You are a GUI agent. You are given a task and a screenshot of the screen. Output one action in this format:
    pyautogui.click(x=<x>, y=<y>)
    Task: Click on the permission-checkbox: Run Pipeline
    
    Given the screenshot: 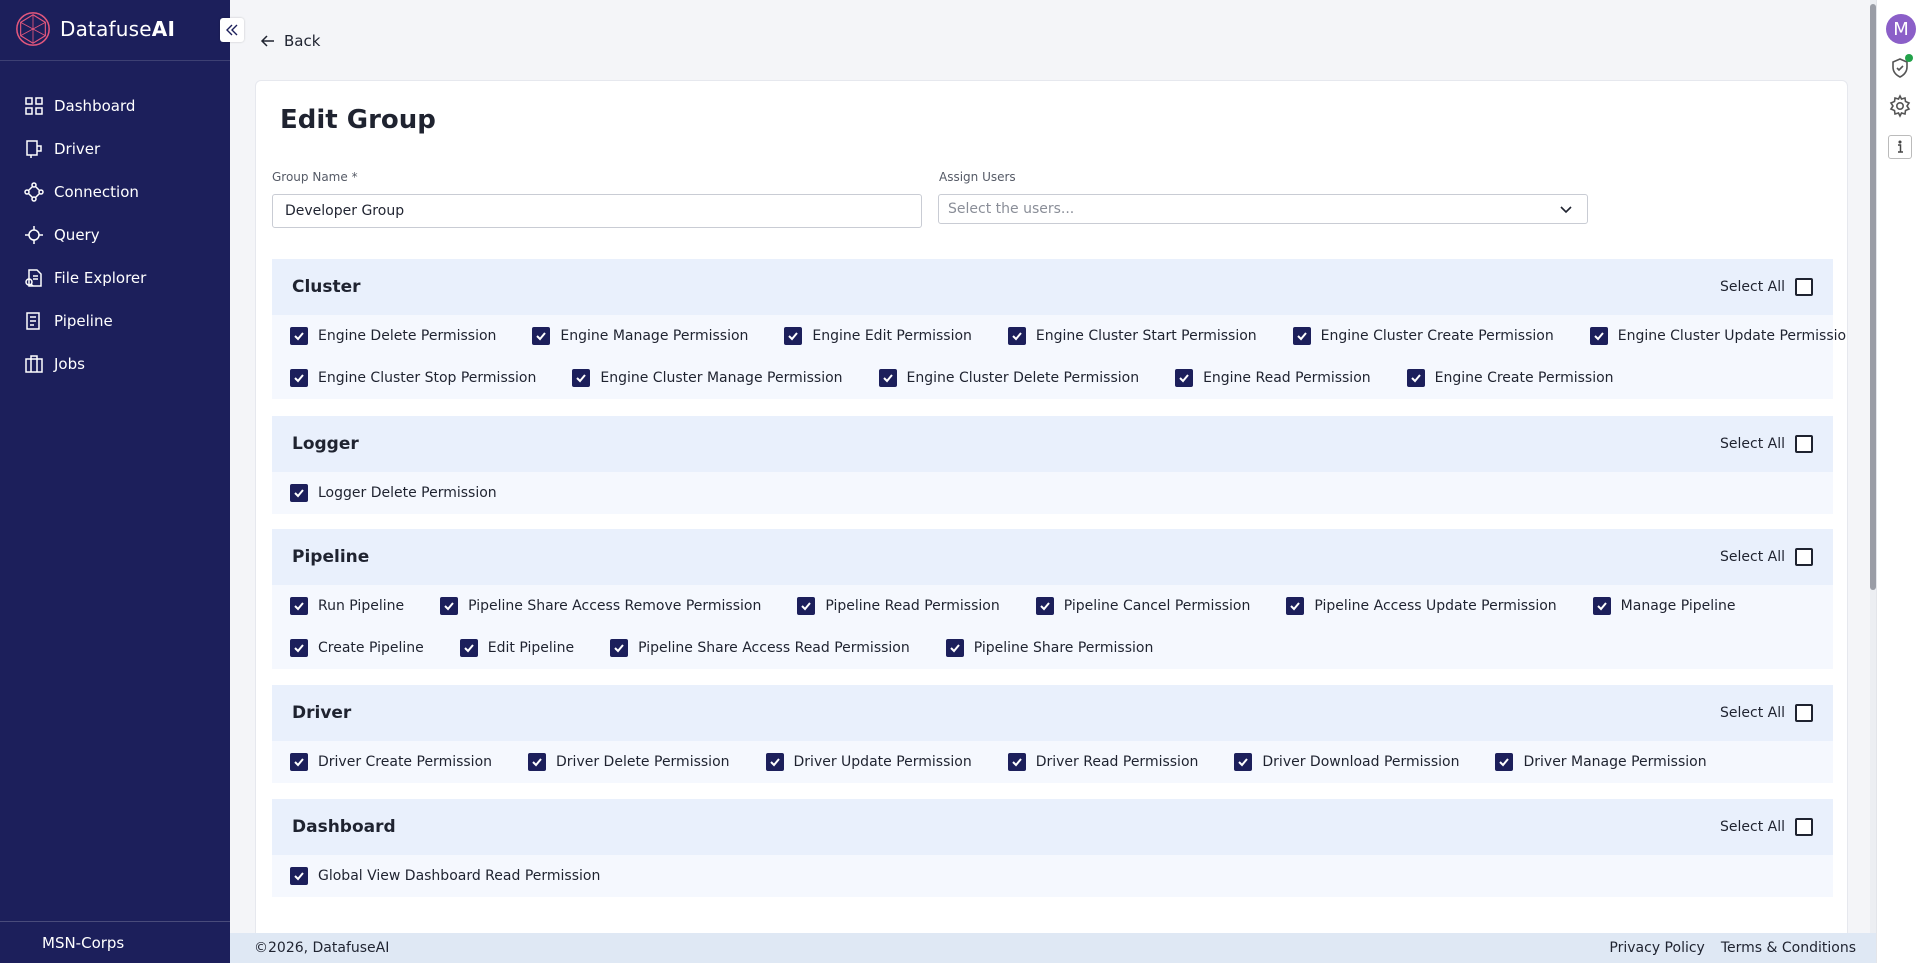 What is the action you would take?
    pyautogui.click(x=347, y=606)
    